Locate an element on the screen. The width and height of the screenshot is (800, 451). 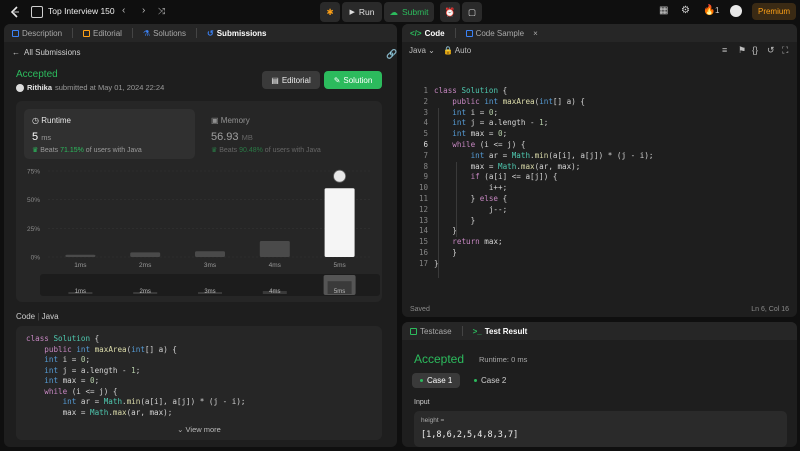
premium-button: Premium is located at coordinates (774, 11).